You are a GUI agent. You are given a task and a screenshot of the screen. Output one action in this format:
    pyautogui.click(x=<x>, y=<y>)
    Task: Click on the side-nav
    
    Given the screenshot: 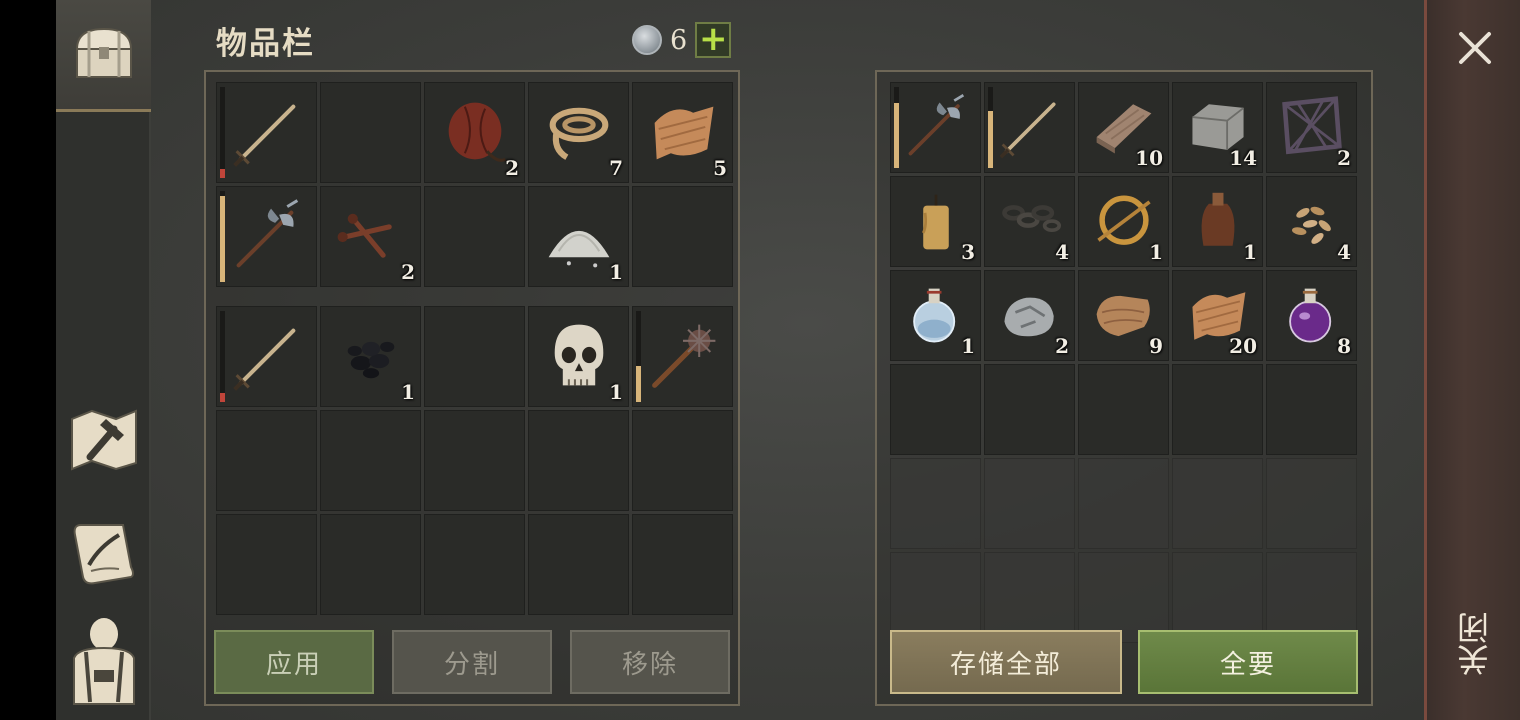 What is the action you would take?
    pyautogui.click(x=103, y=360)
    